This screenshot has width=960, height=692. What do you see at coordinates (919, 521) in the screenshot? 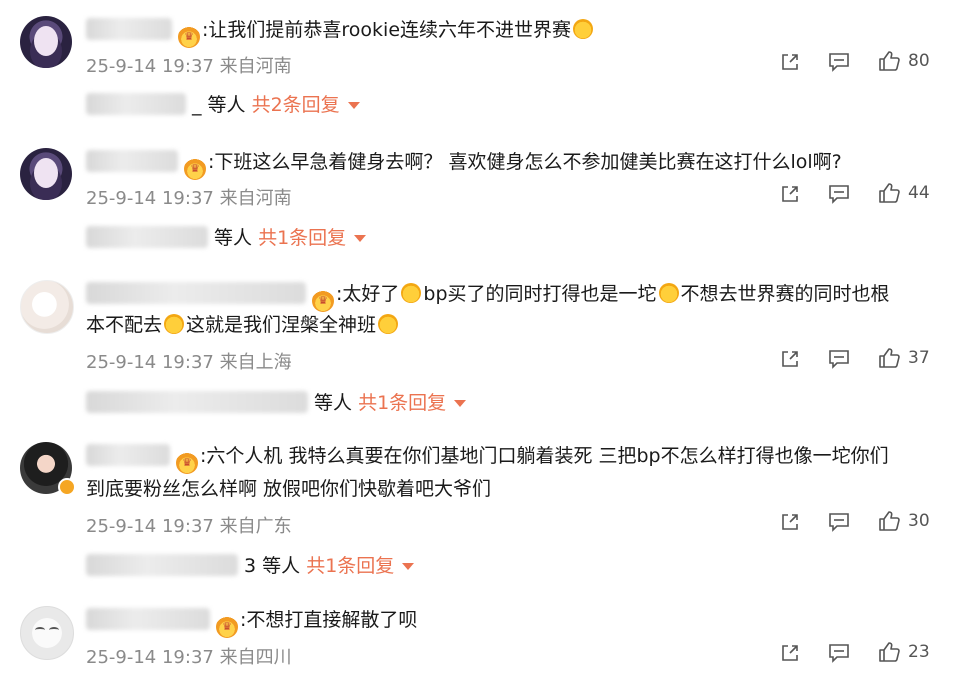
I see `like-count: 30` at bounding box center [919, 521].